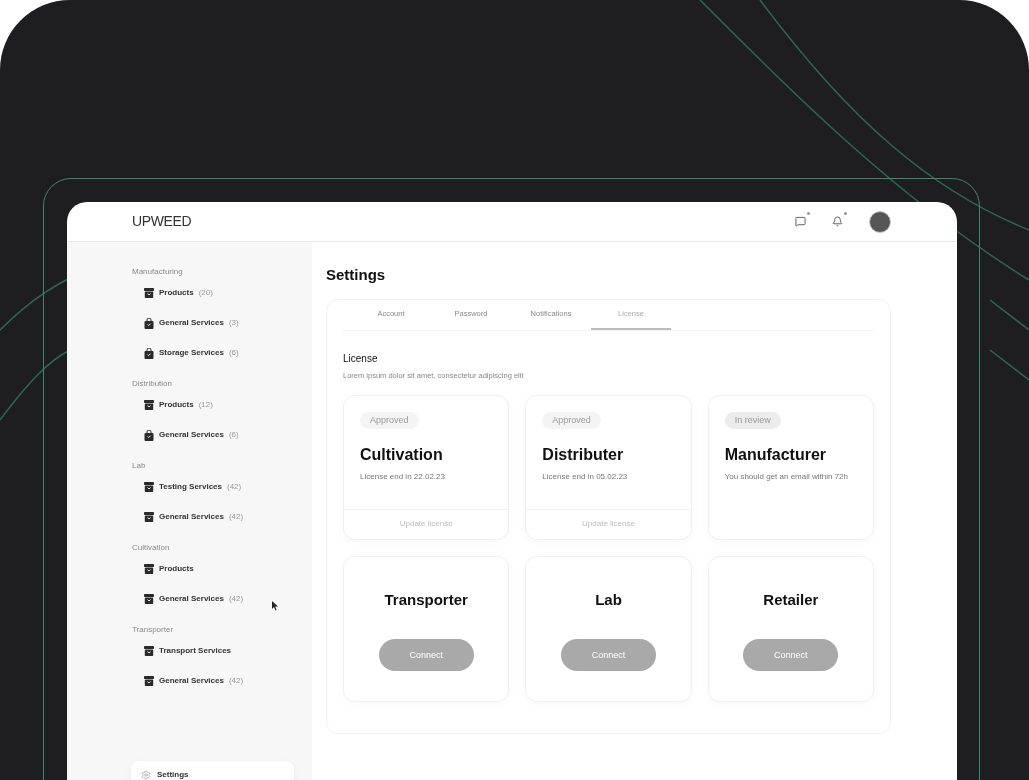 The image size is (1029, 780). I want to click on page-title: Settings, so click(356, 275).